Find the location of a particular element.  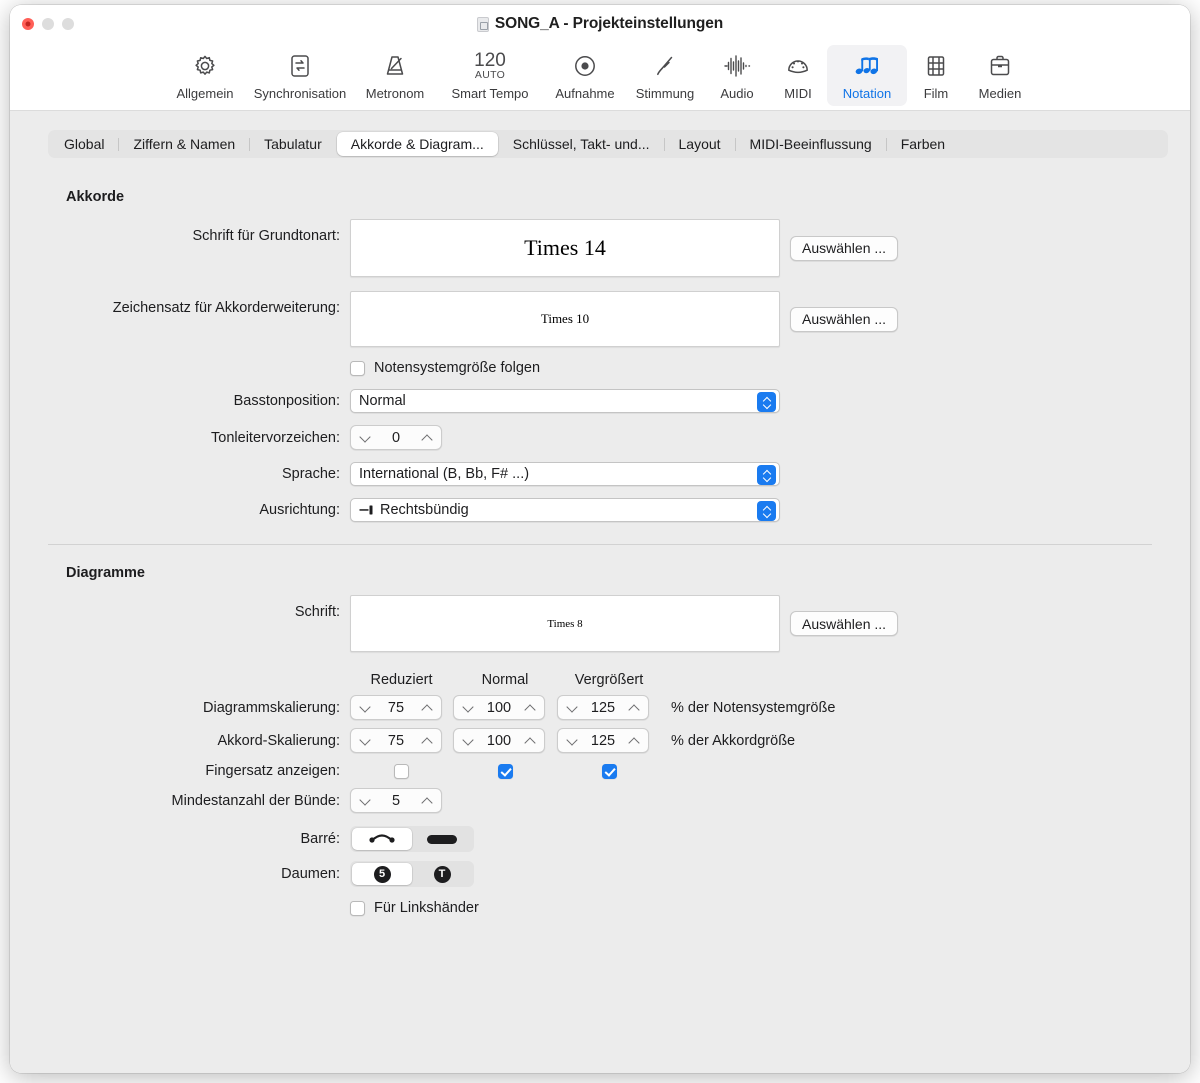

stepper-akkord-skalierung-vergroessert: 125 is located at coordinates (603, 740).